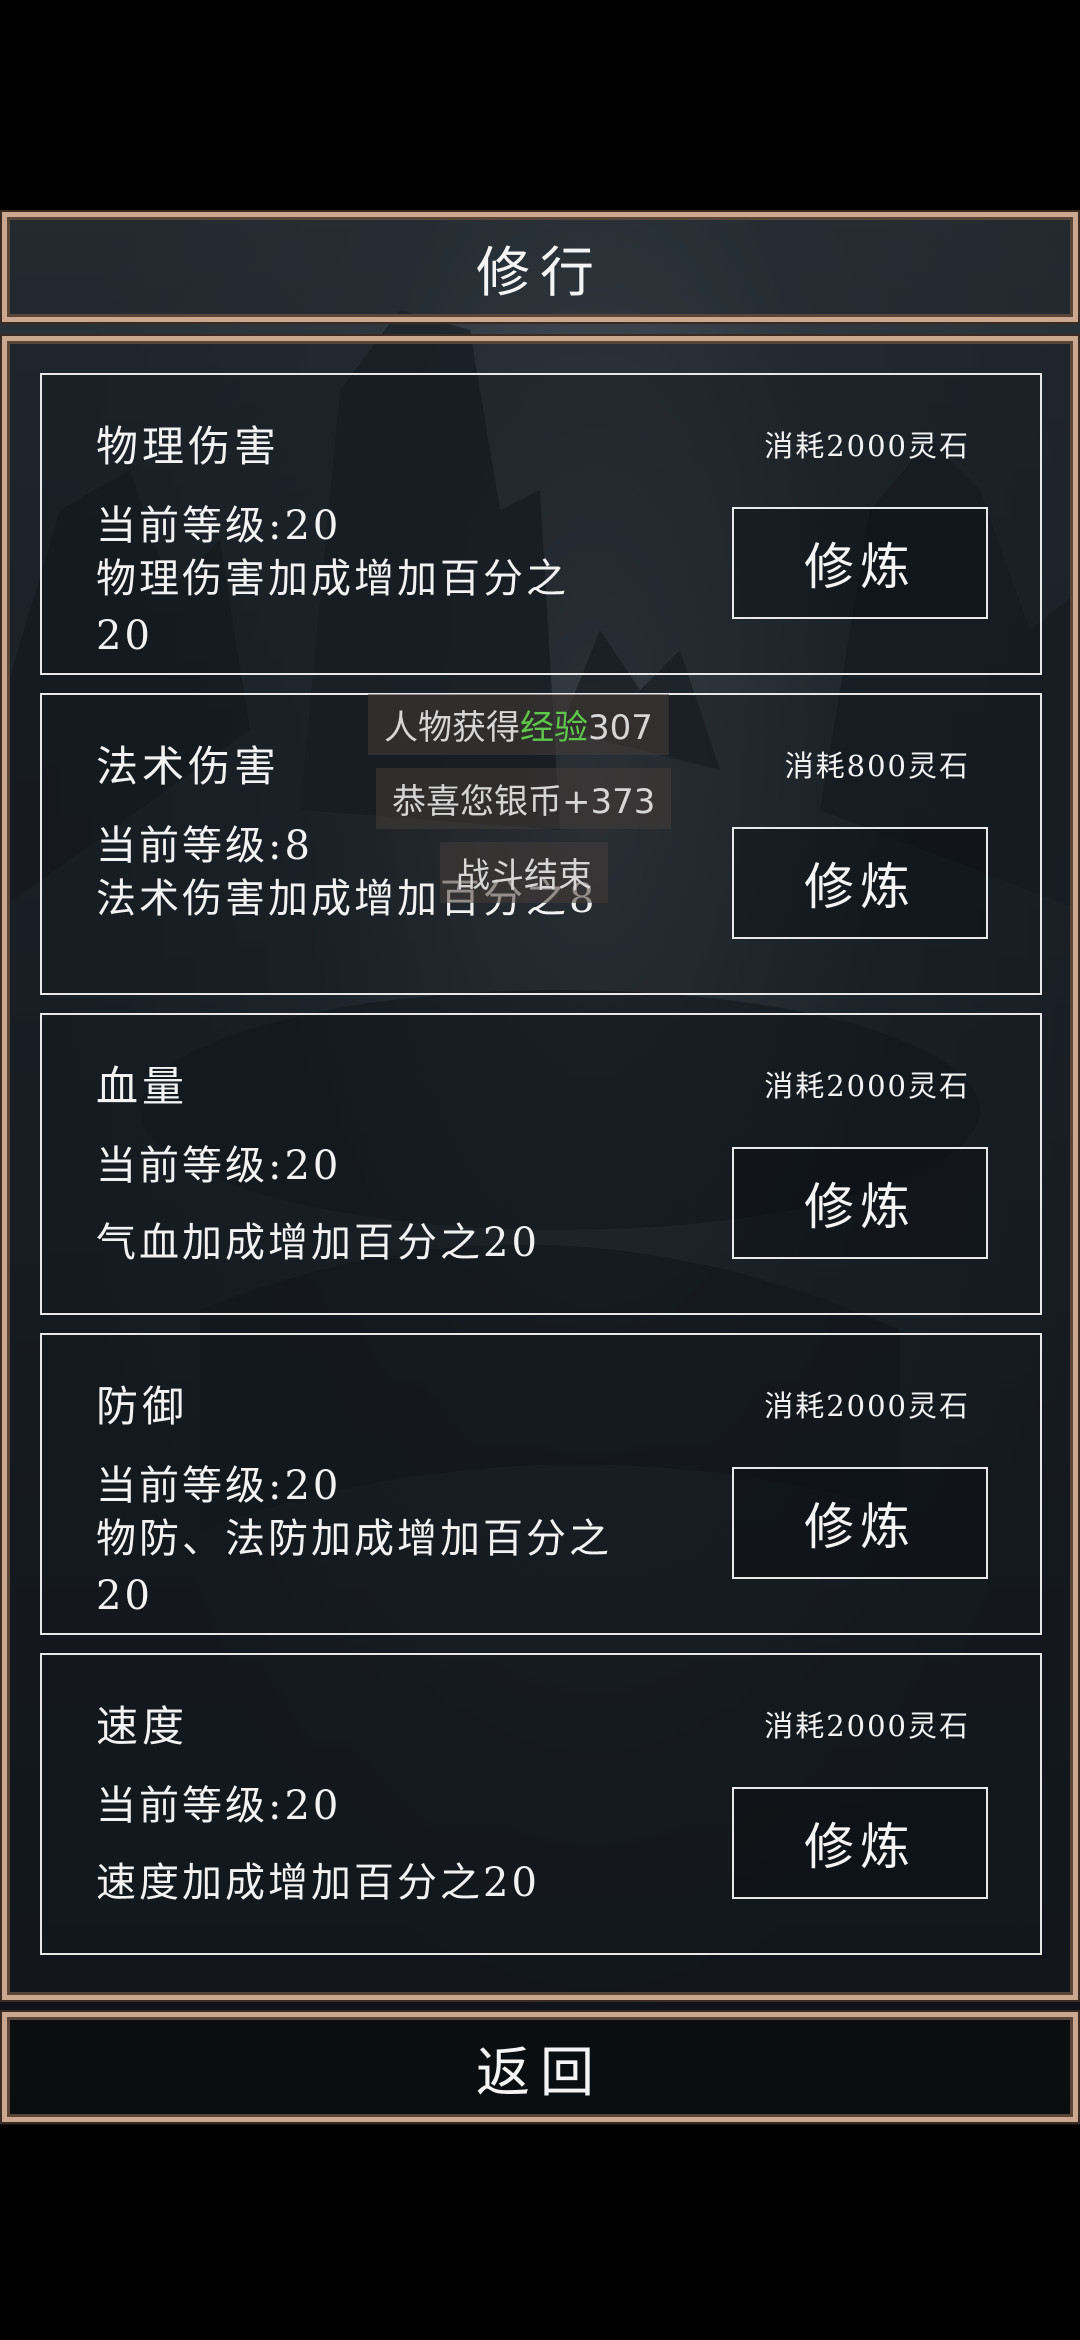 This screenshot has width=1080, height=2340. What do you see at coordinates (541, 1164) in the screenshot?
I see `card-health: 血量 消耗2000灵石 当前等级:20 气血加成增加百分之20 修炼` at bounding box center [541, 1164].